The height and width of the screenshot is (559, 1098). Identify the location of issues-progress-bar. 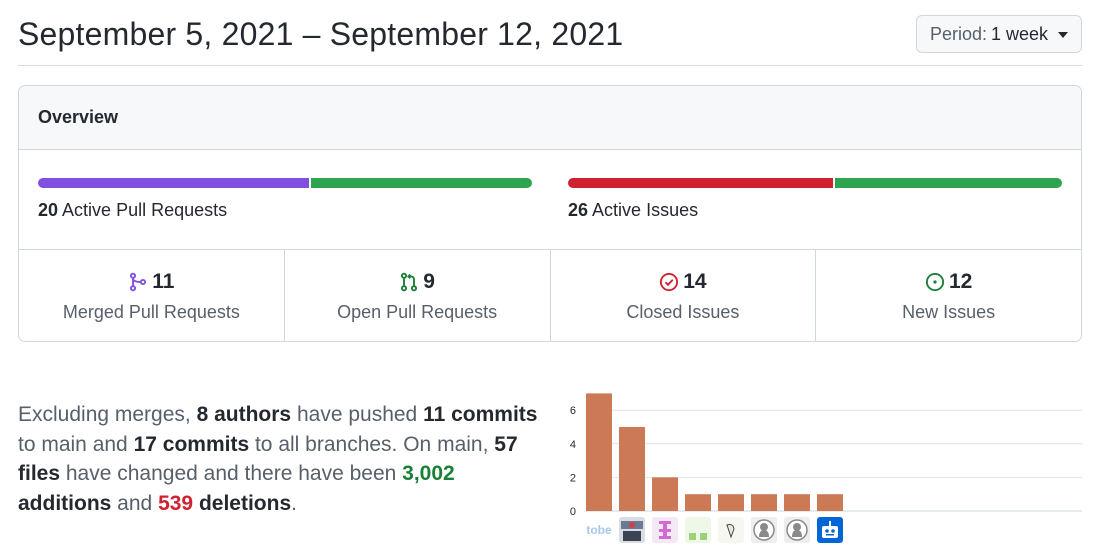
(815, 183).